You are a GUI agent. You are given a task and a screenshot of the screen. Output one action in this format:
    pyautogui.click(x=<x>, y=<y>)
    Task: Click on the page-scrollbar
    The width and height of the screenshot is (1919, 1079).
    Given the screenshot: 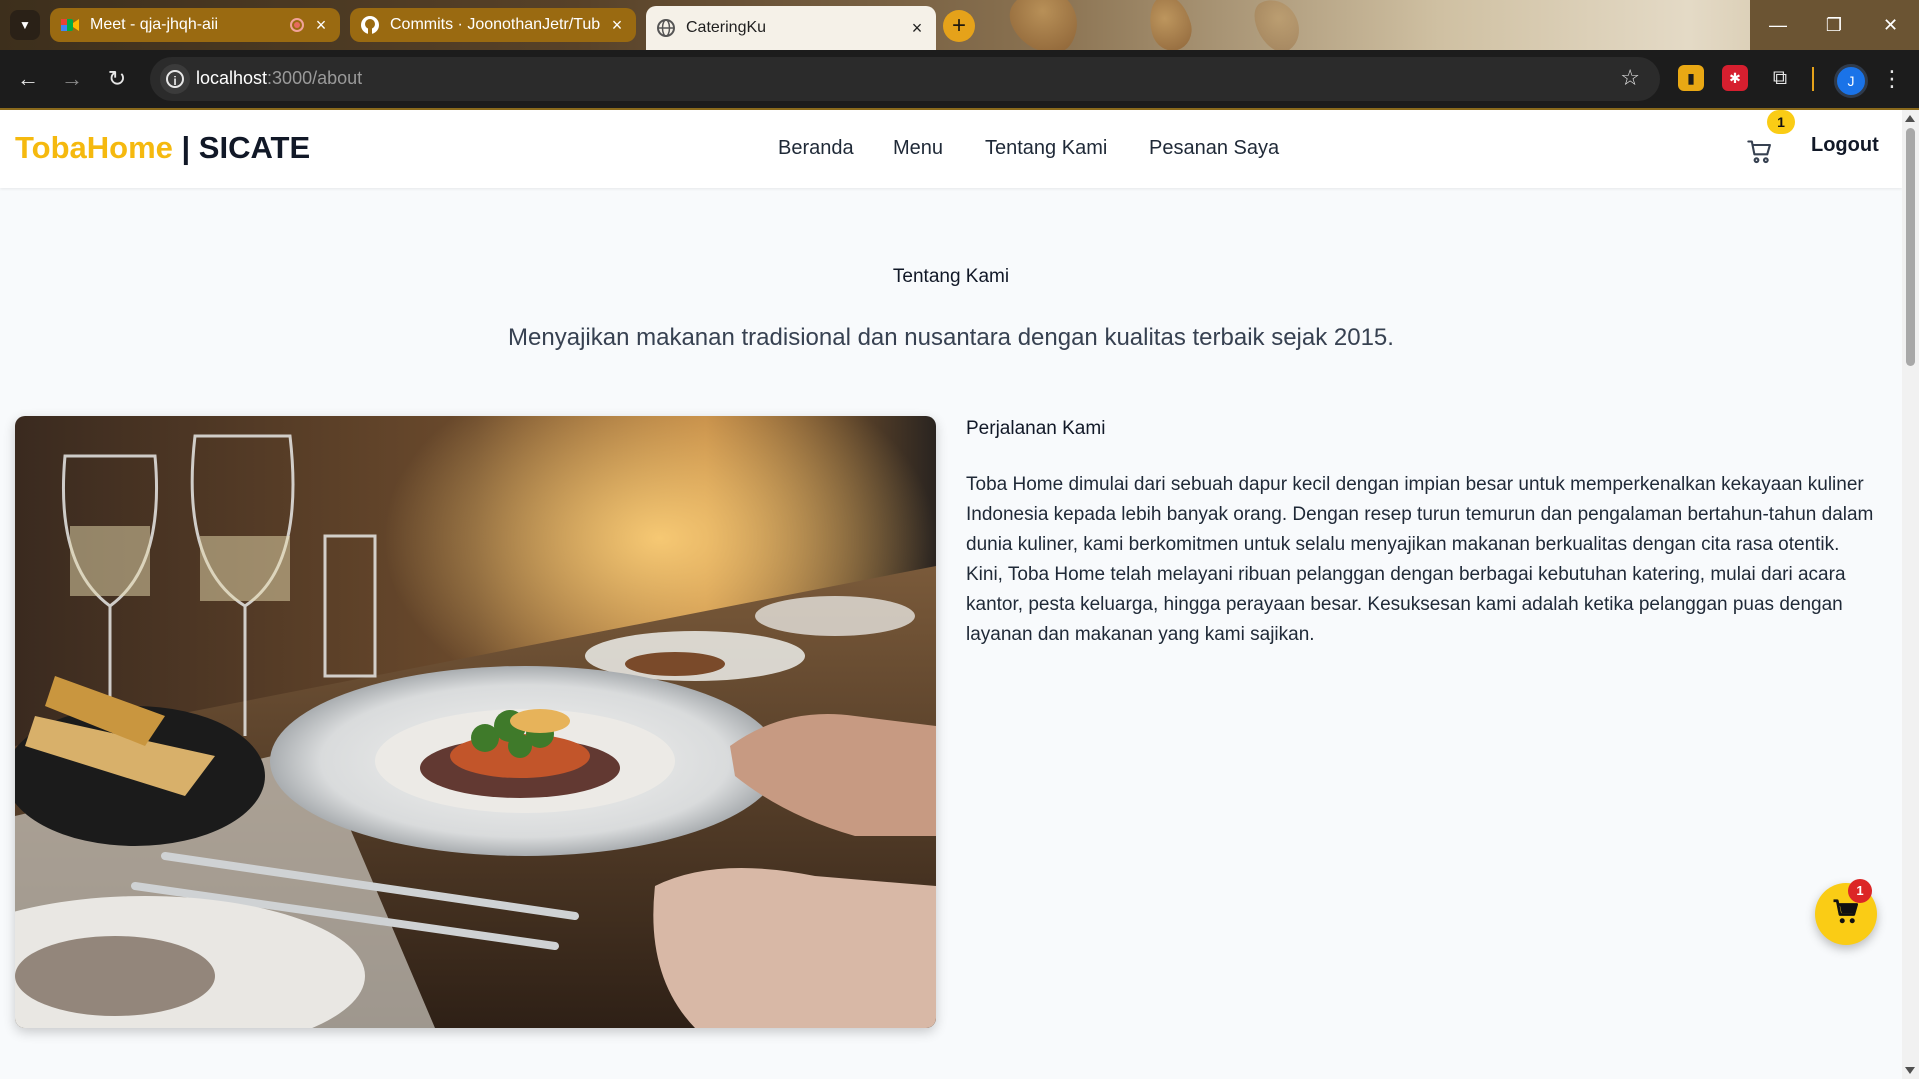 What is the action you would take?
    pyautogui.click(x=1910, y=594)
    